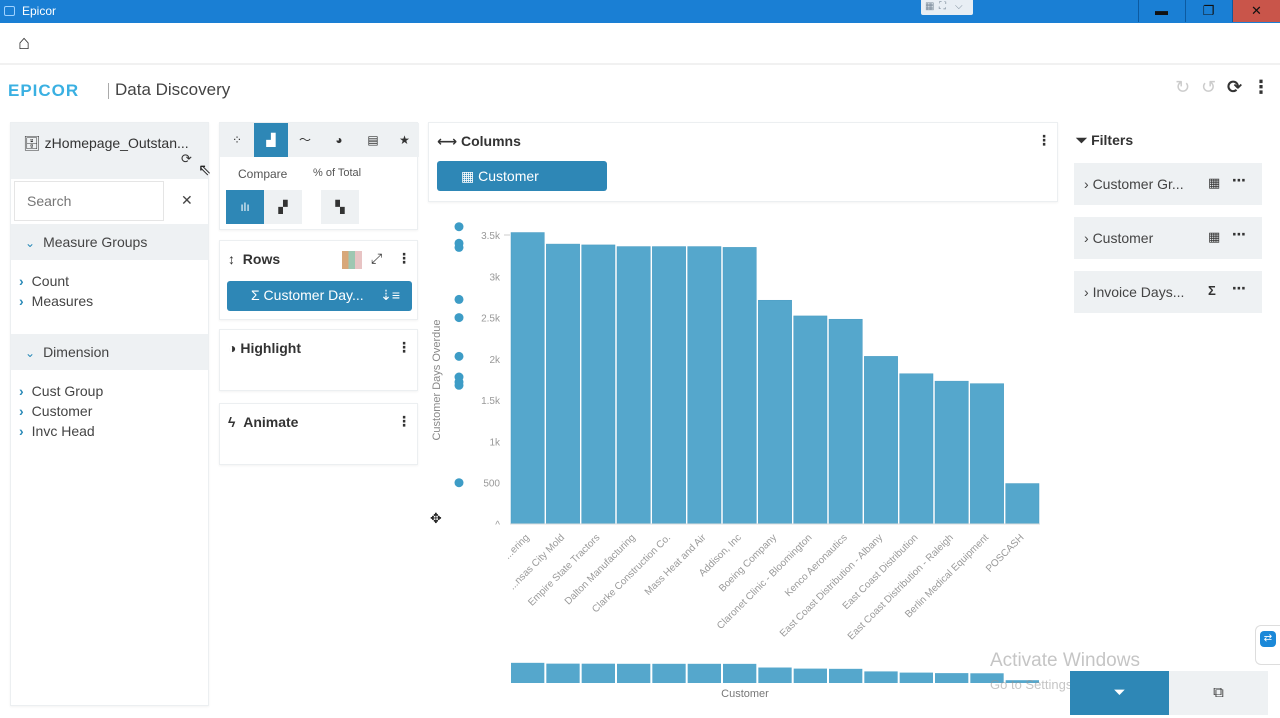 This screenshot has width=1280, height=718. What do you see at coordinates (1267, 645) in the screenshot?
I see `teamviewer-tab: ⇄` at bounding box center [1267, 645].